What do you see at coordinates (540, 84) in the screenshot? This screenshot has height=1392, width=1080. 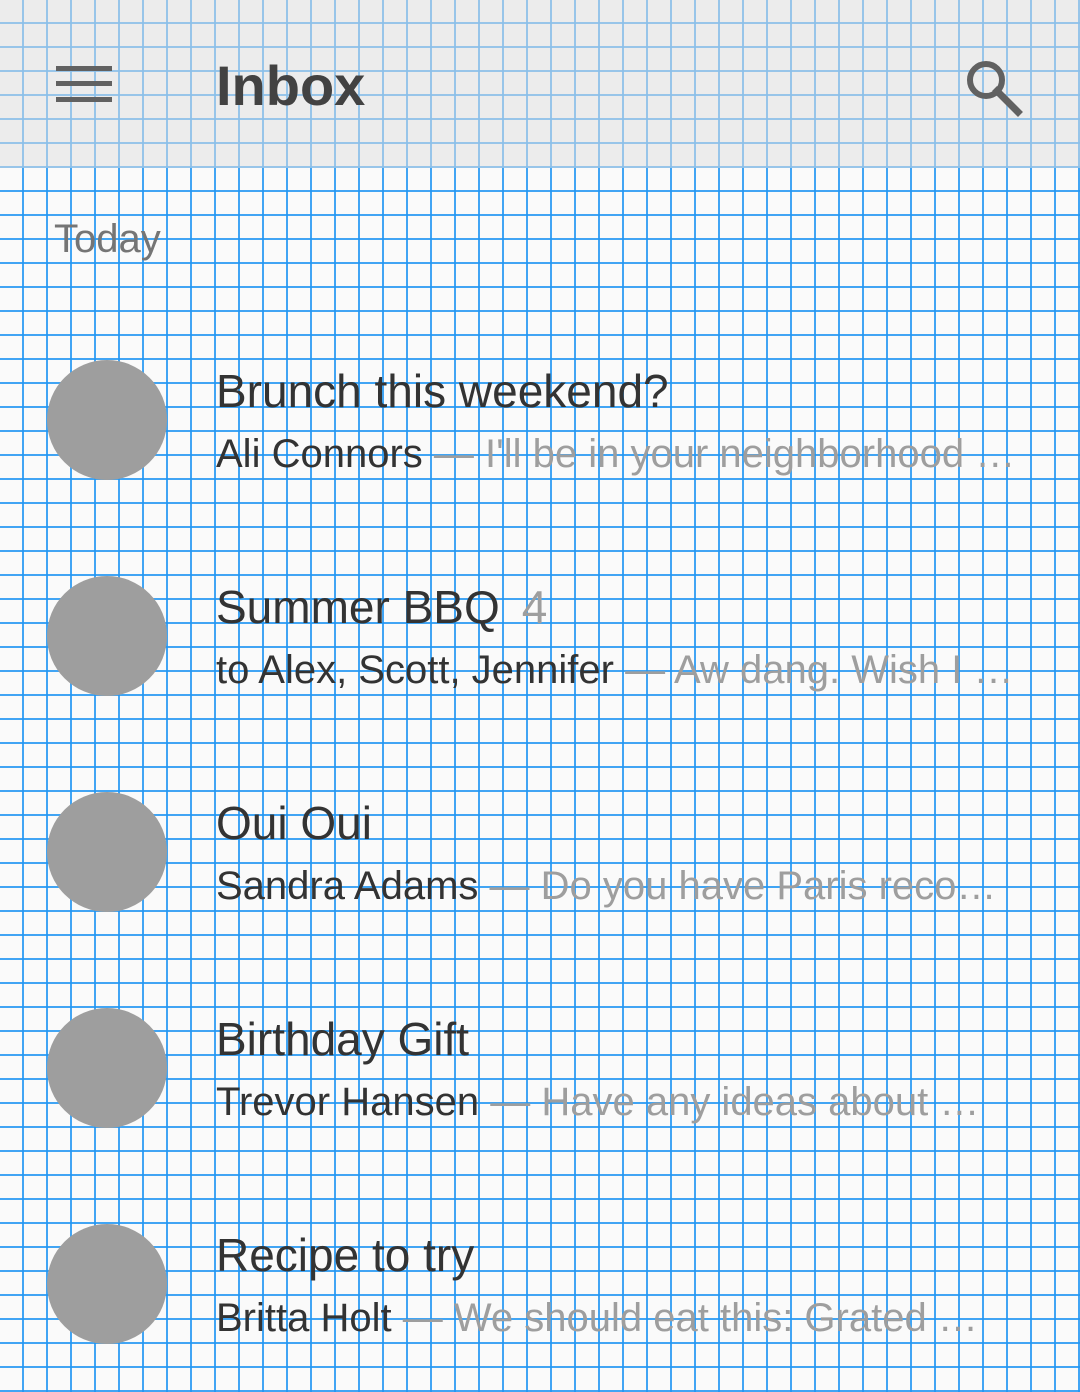 I see `app-bar: Inbox` at bounding box center [540, 84].